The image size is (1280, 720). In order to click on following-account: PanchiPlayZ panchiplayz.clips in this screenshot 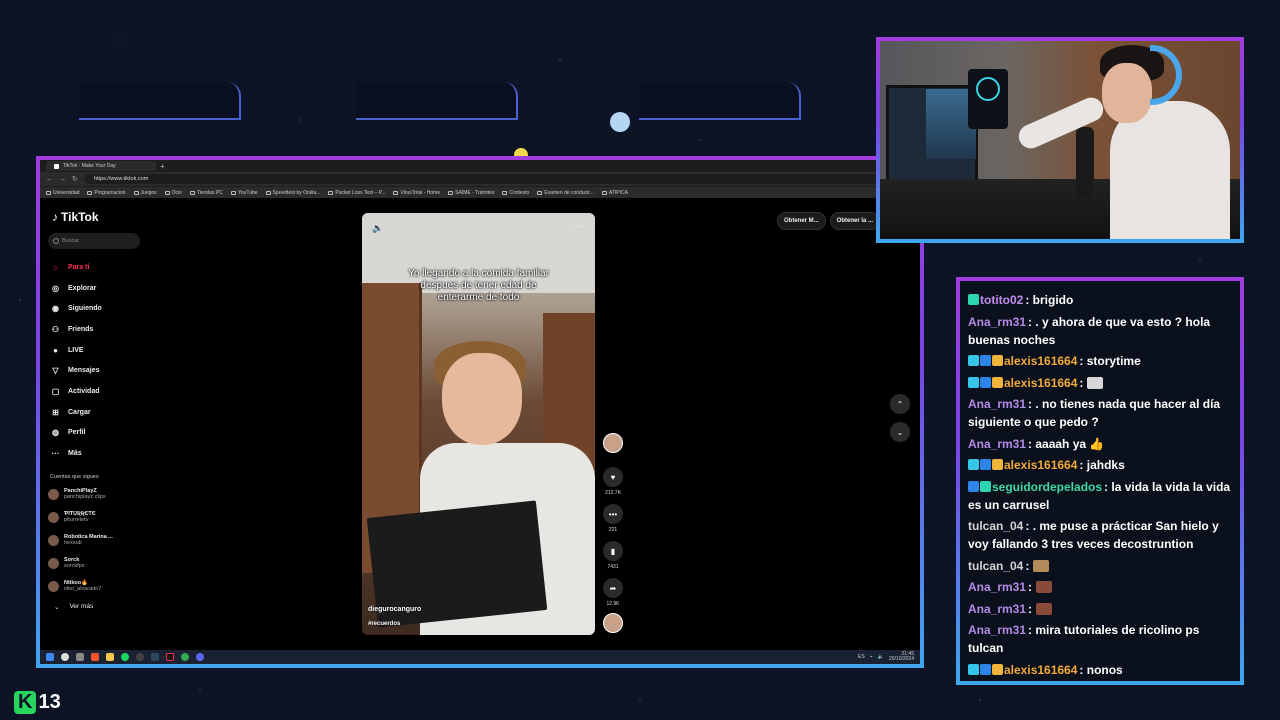, I will do `click(96, 494)`.